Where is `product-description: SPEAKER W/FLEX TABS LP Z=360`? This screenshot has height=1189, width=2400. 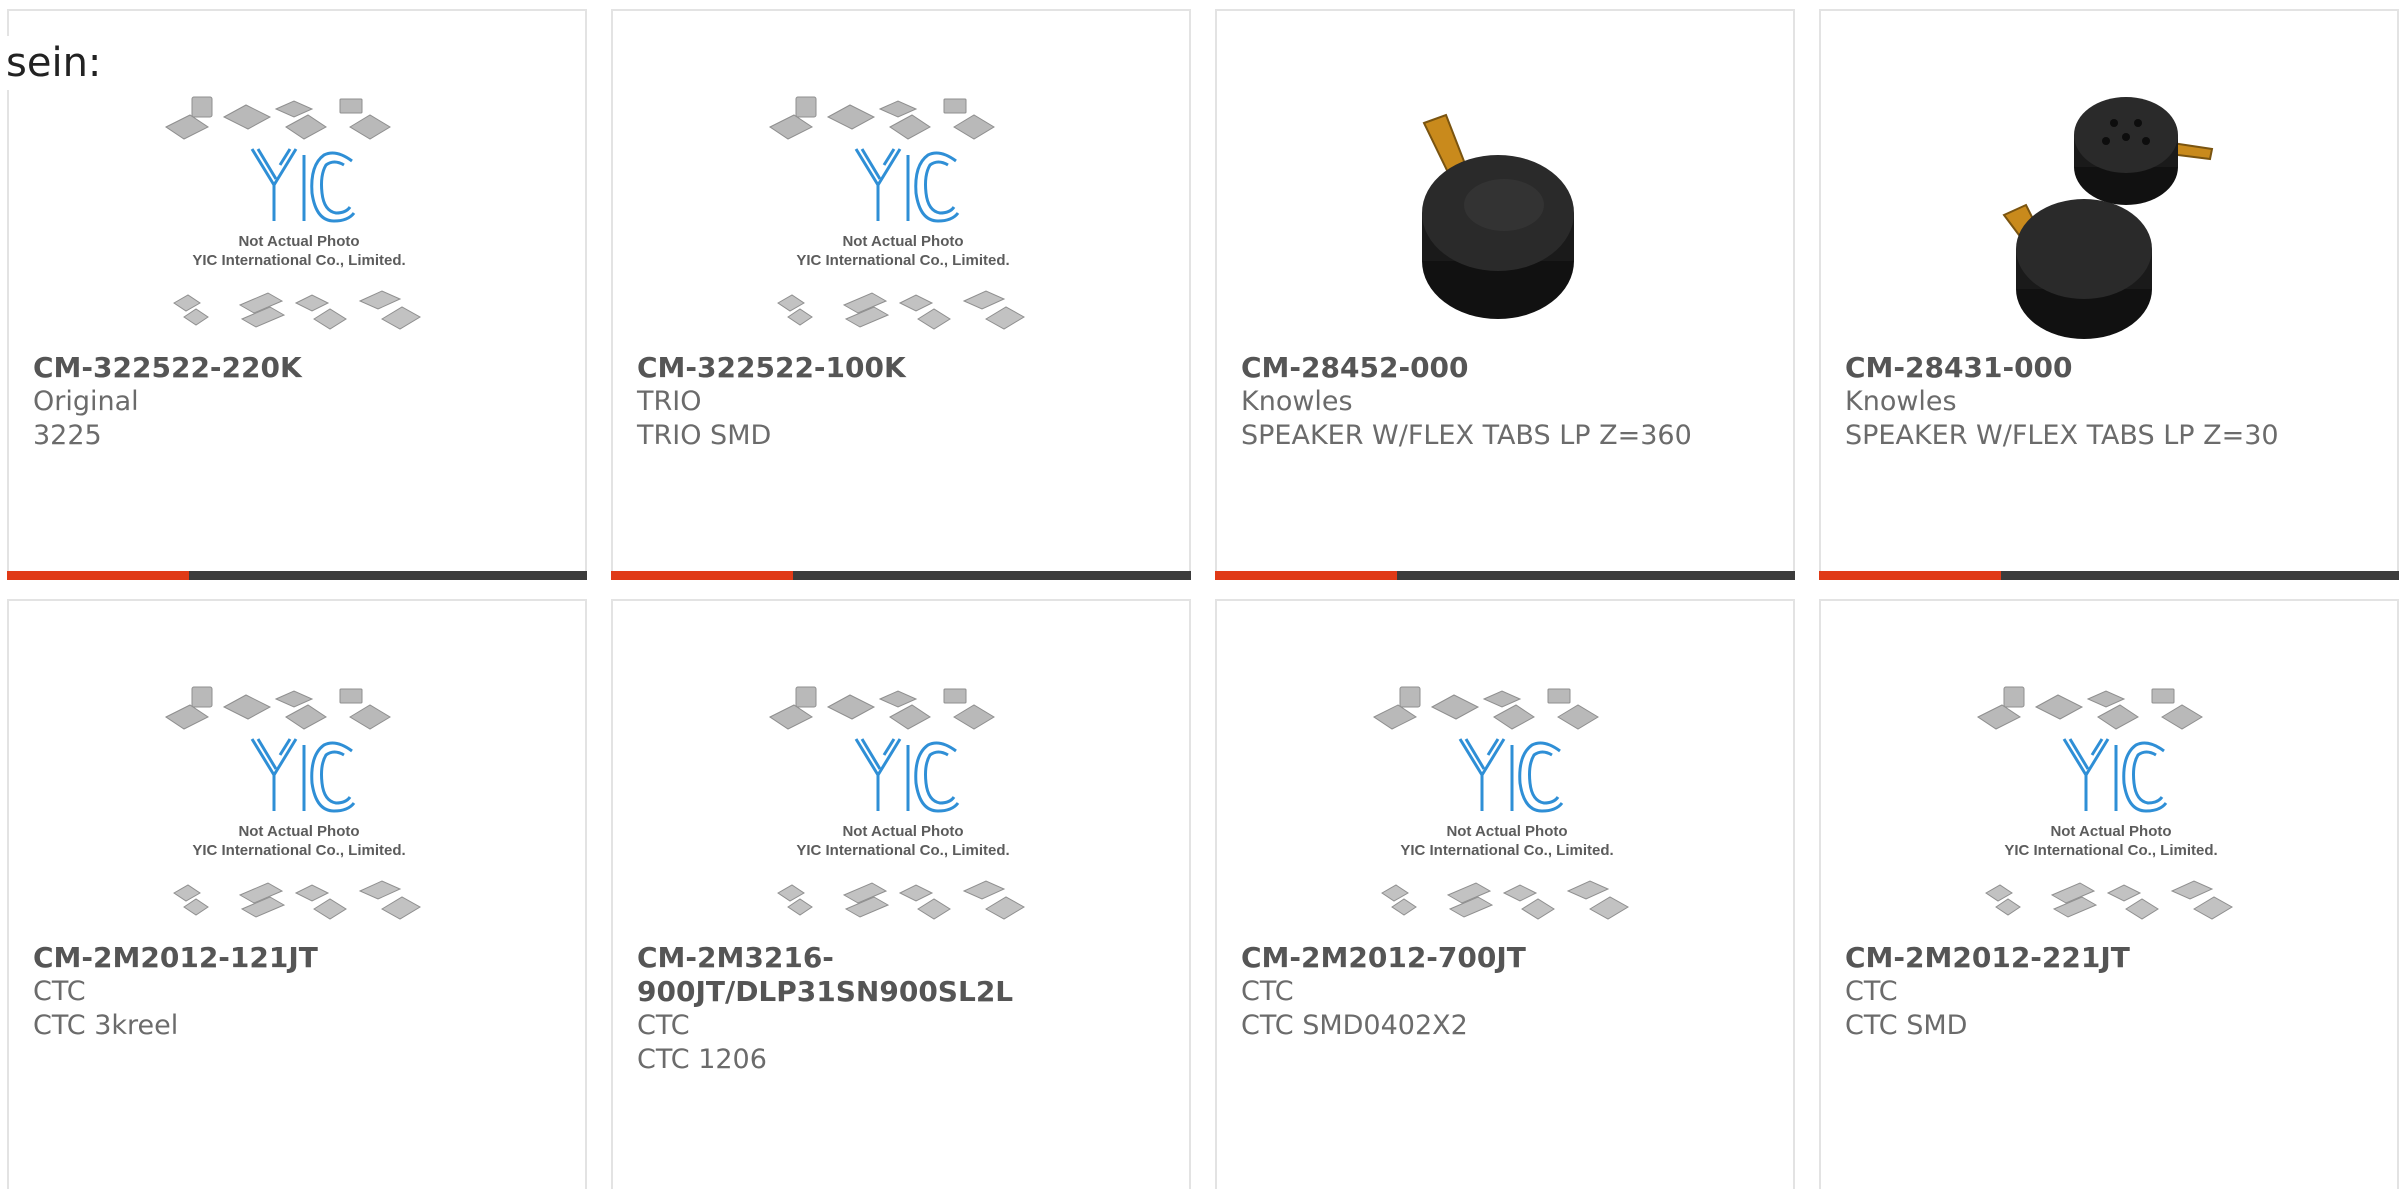 product-description: SPEAKER W/FLEX TABS LP Z=360 is located at coordinates (1466, 435).